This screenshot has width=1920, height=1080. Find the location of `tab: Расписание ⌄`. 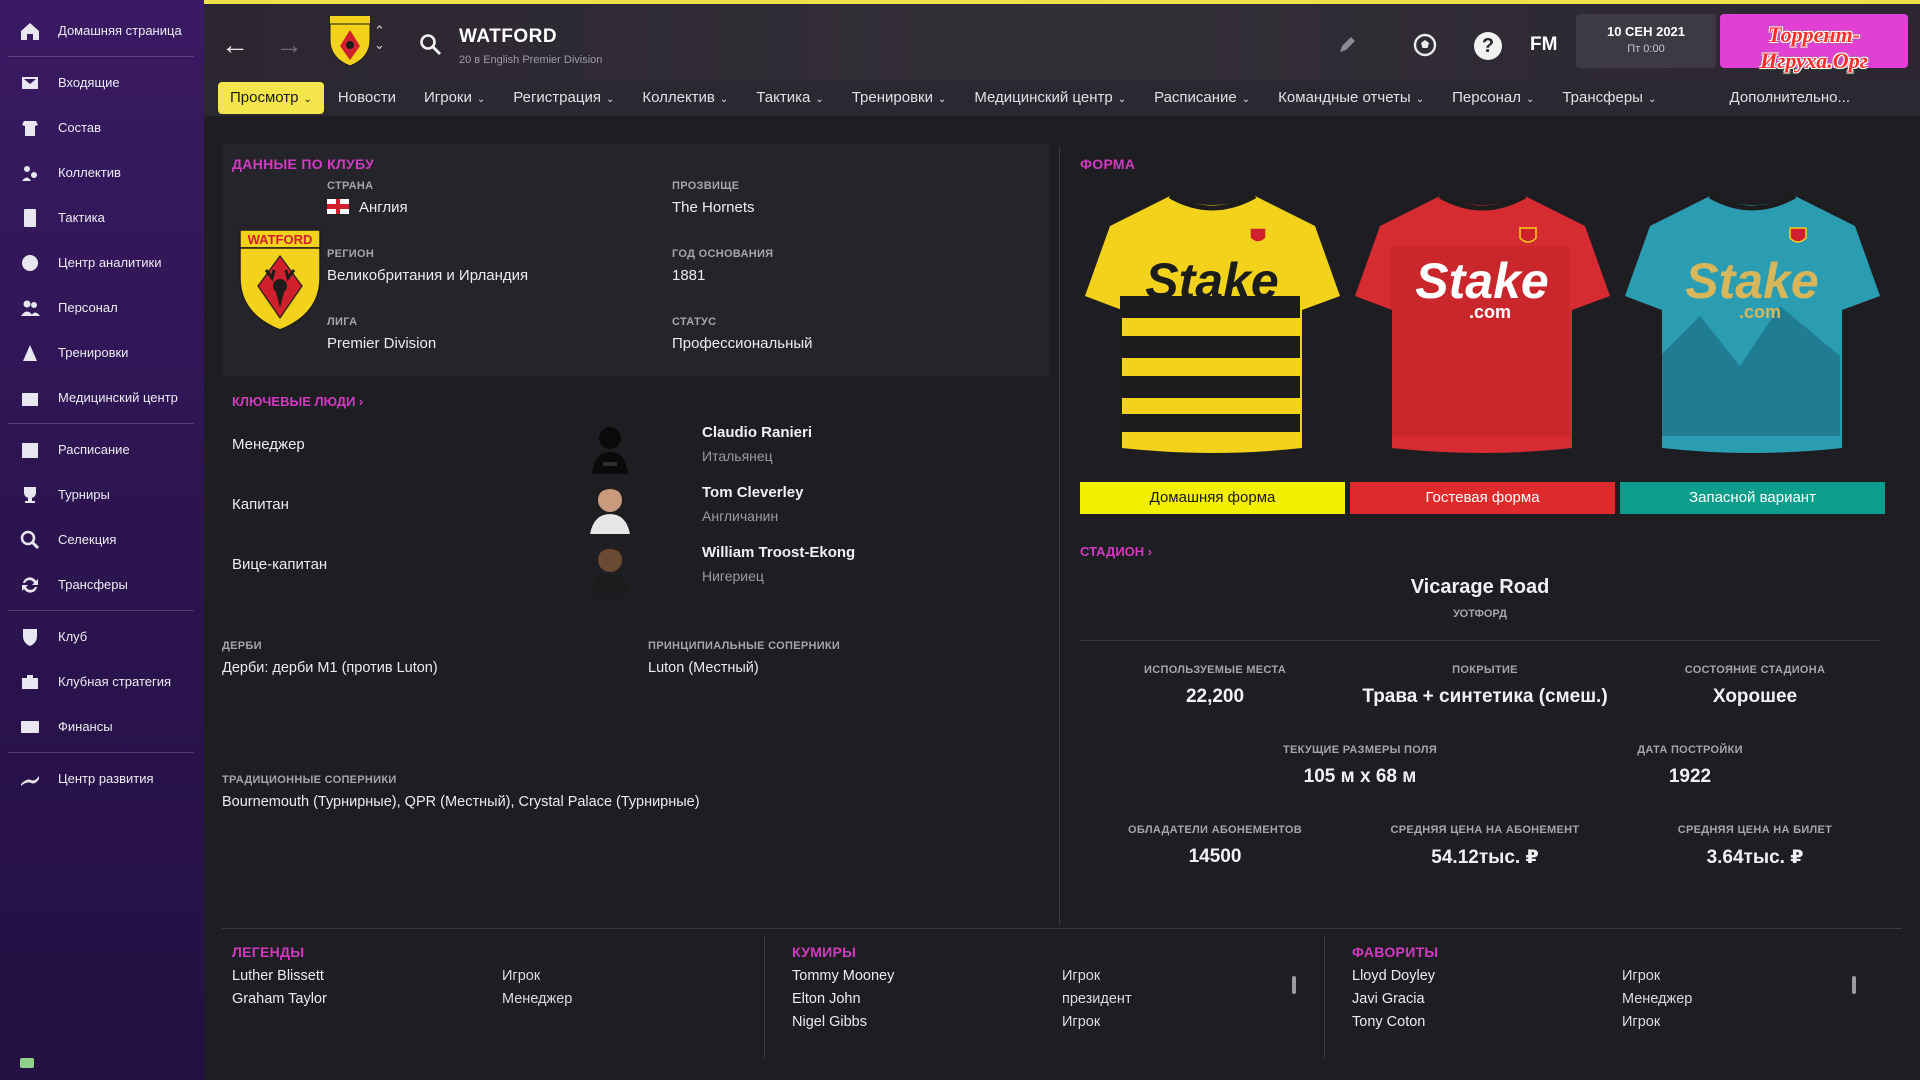

tab: Расписание ⌄ is located at coordinates (1202, 98).